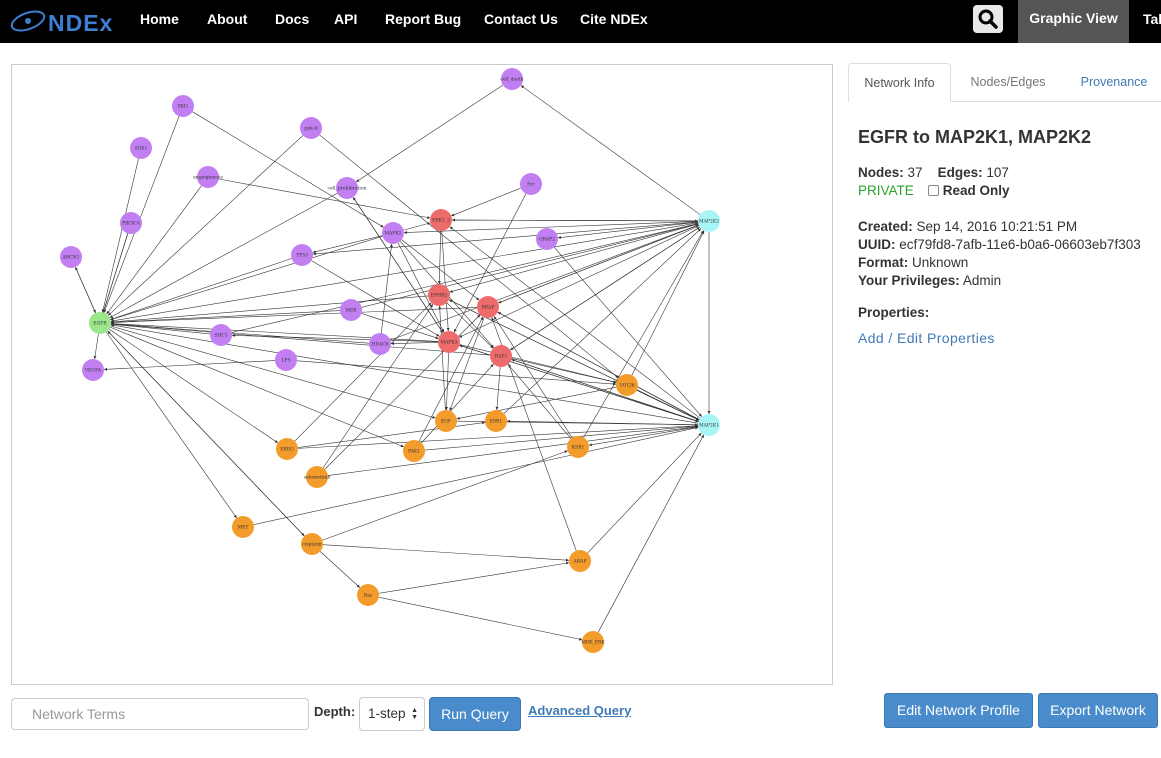 Image resolution: width=1161 pixels, height=758 pixels. Describe the element at coordinates (531, 184) in the screenshot. I see `graph-node: Src` at that location.